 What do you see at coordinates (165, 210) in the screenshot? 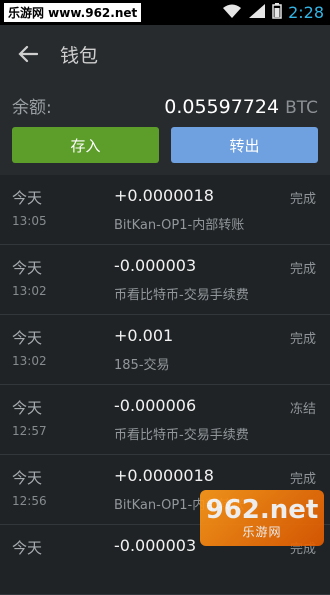
I see `transaction-row: 今天 13:05 +0.0000018 BitKan-OP1-内部转账 完成` at bounding box center [165, 210].